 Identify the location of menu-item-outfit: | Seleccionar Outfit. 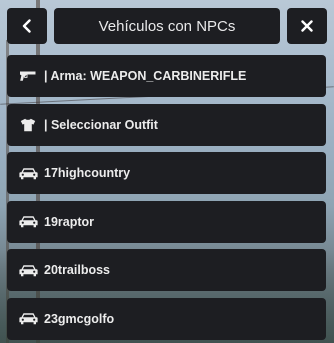
(166, 124).